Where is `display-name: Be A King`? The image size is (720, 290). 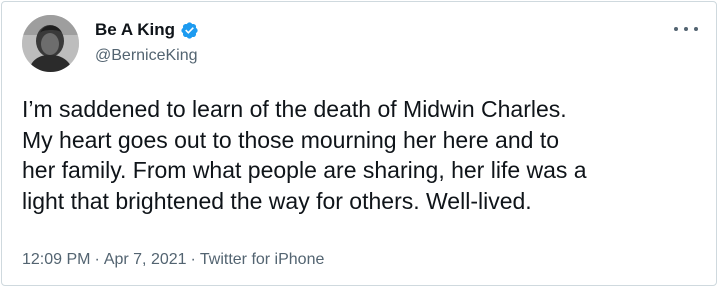
display-name: Be A King is located at coordinates (135, 30).